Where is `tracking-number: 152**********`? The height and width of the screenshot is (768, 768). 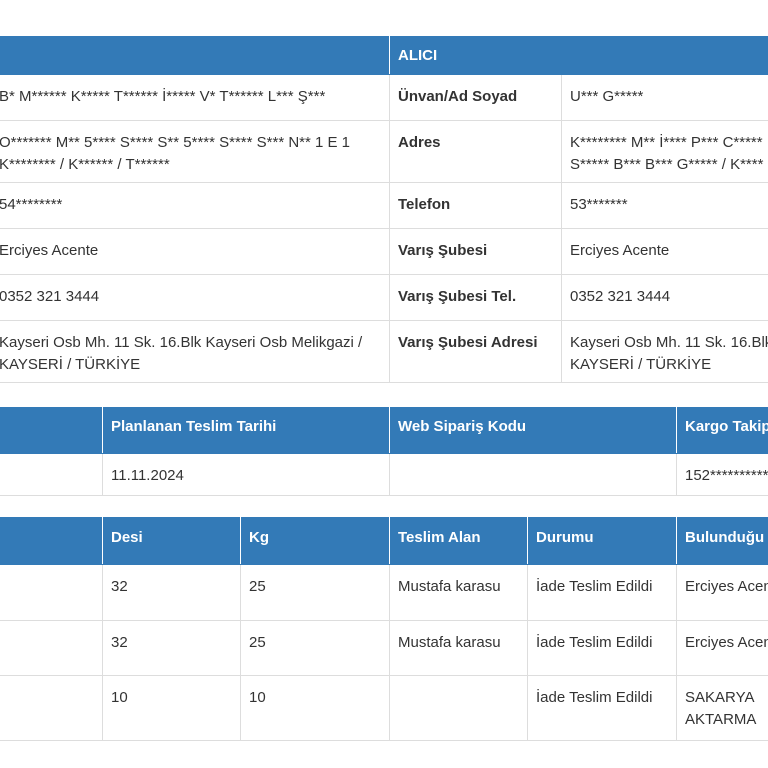
tracking-number: 152********** is located at coordinates (722, 474).